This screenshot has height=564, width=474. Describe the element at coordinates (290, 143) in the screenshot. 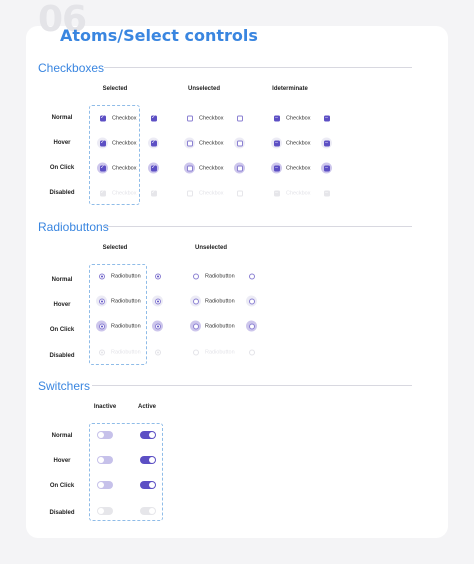

I see `checkbox-indeterminate-hover: – Checkbox` at that location.